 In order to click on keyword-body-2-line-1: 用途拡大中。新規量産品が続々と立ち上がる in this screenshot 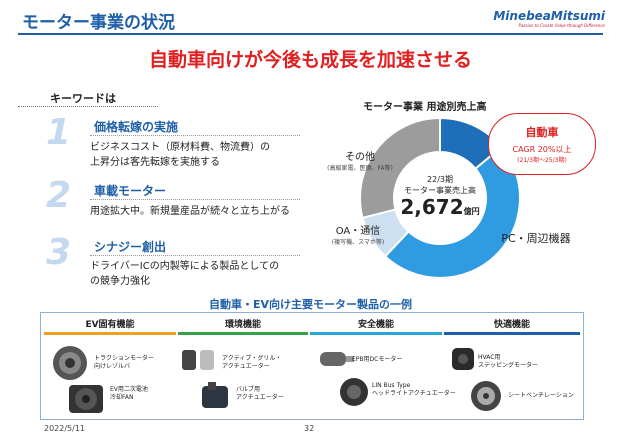, I will do `click(190, 211)`.